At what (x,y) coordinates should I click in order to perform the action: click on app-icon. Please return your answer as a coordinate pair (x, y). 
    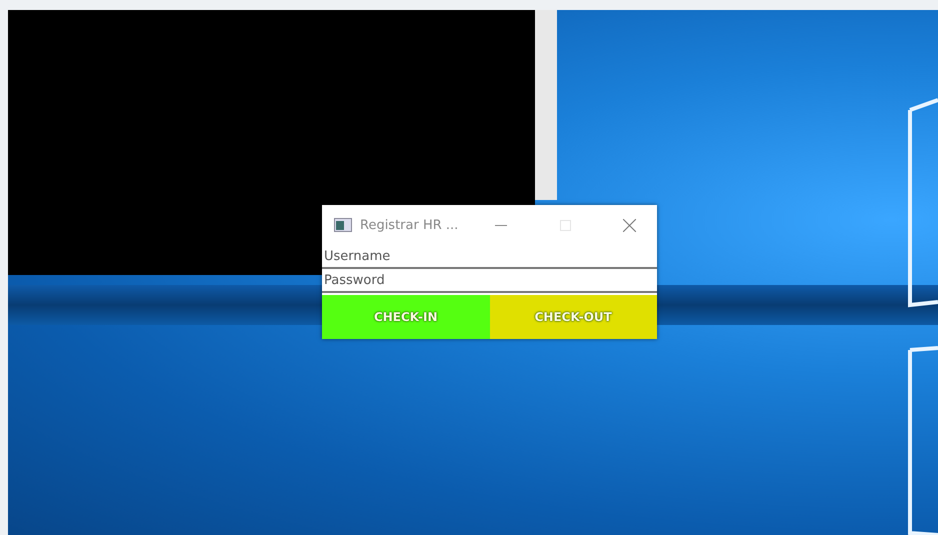
    Looking at the image, I should click on (343, 225).